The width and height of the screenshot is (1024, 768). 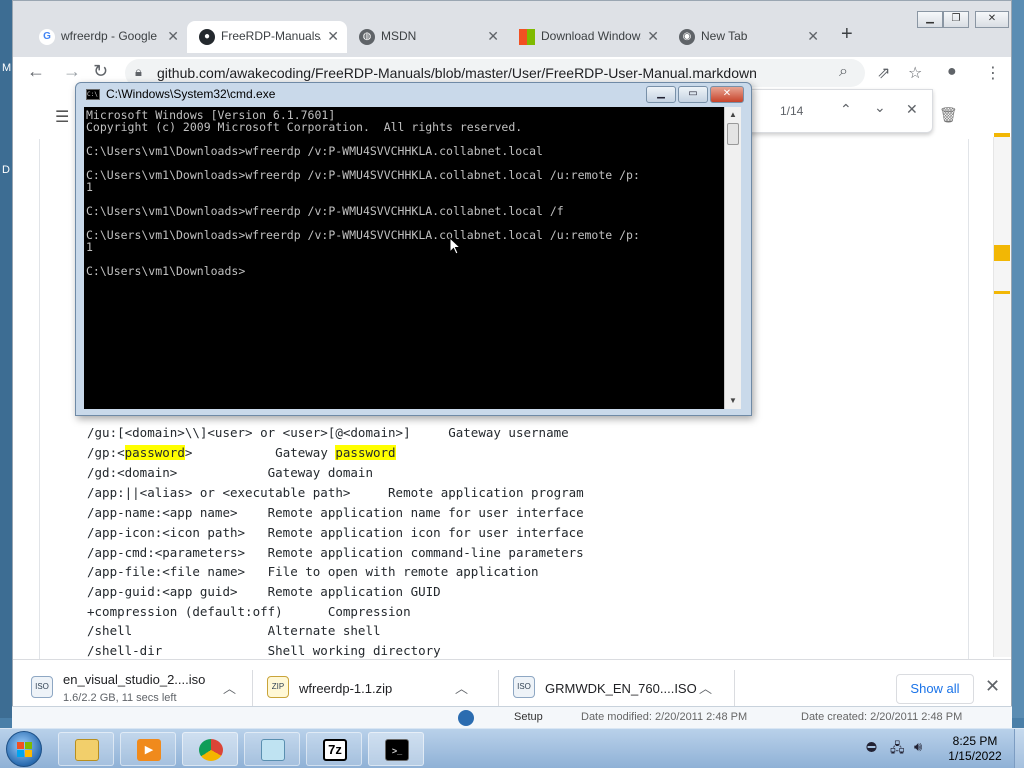 What do you see at coordinates (935, 689) in the screenshot?
I see `show-all-button: Show all` at bounding box center [935, 689].